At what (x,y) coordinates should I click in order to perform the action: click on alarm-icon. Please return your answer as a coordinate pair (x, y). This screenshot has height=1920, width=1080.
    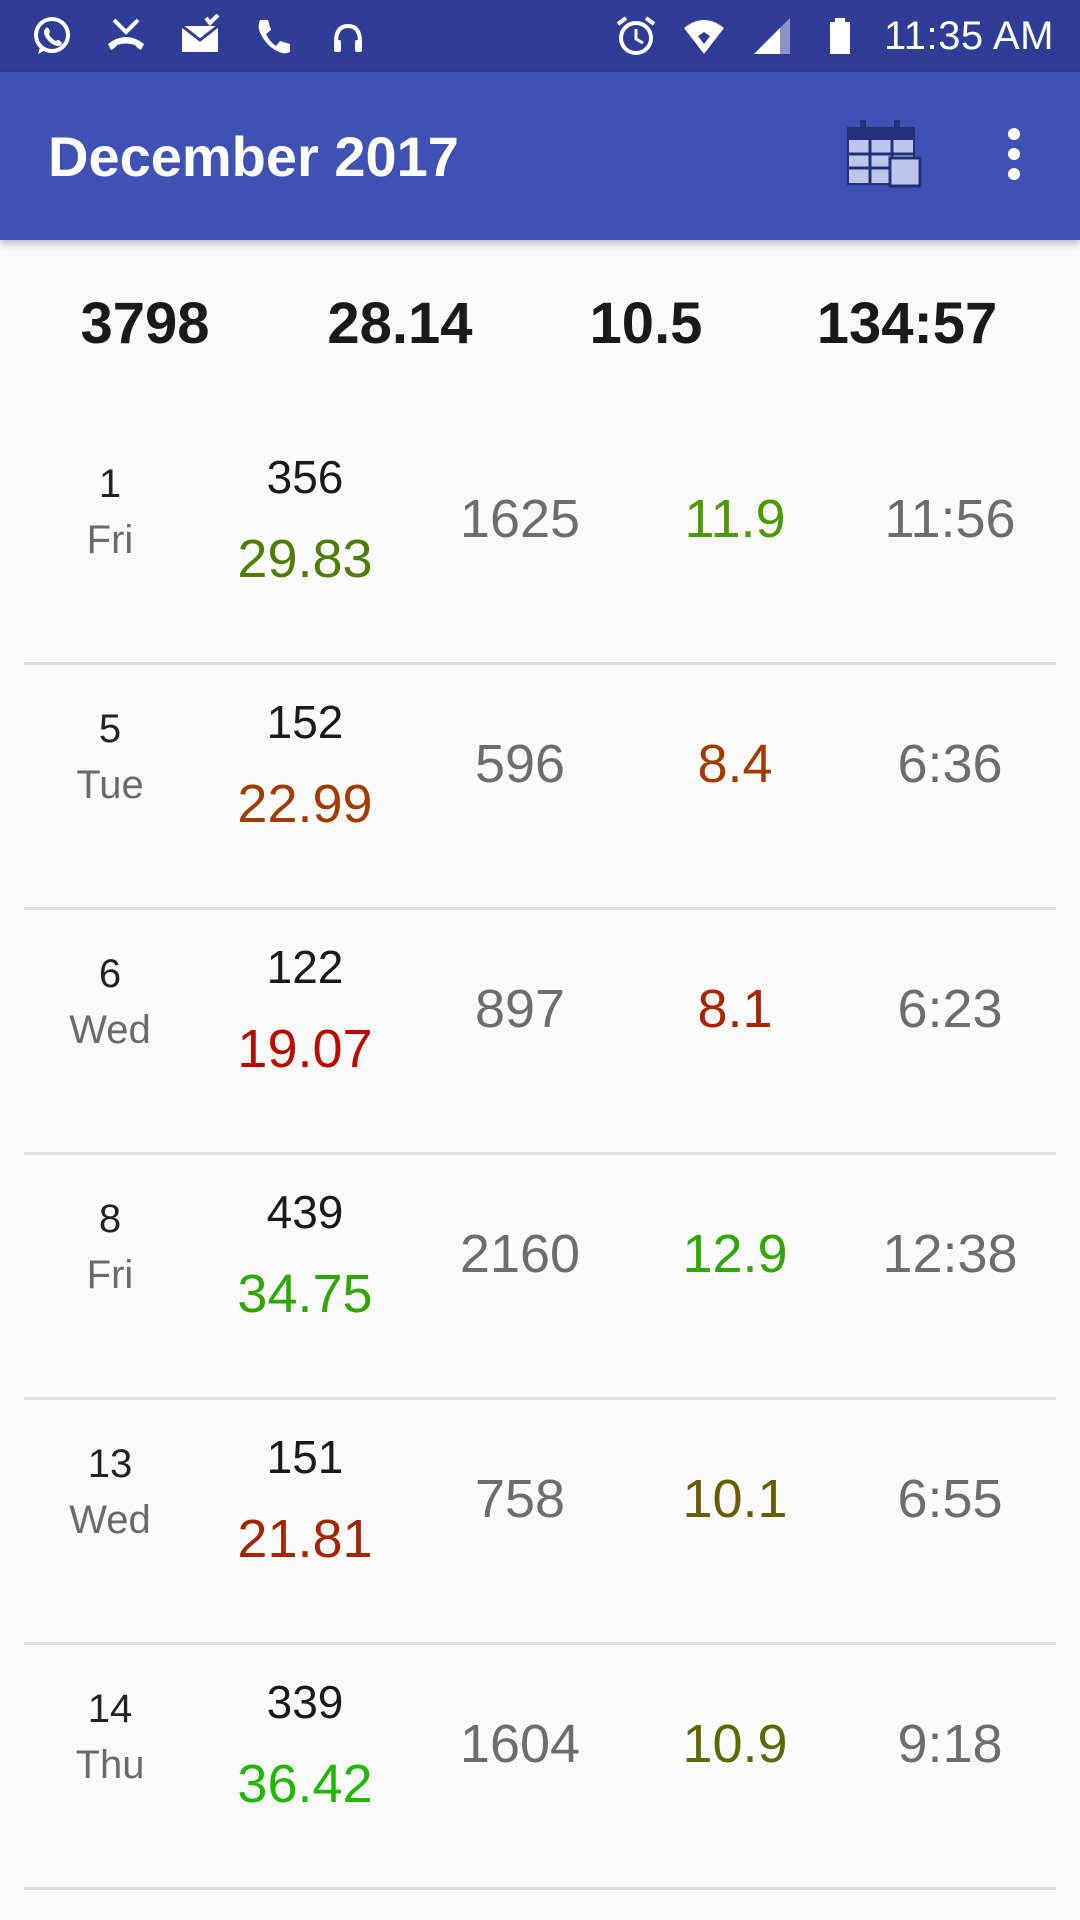
    Looking at the image, I should click on (636, 36).